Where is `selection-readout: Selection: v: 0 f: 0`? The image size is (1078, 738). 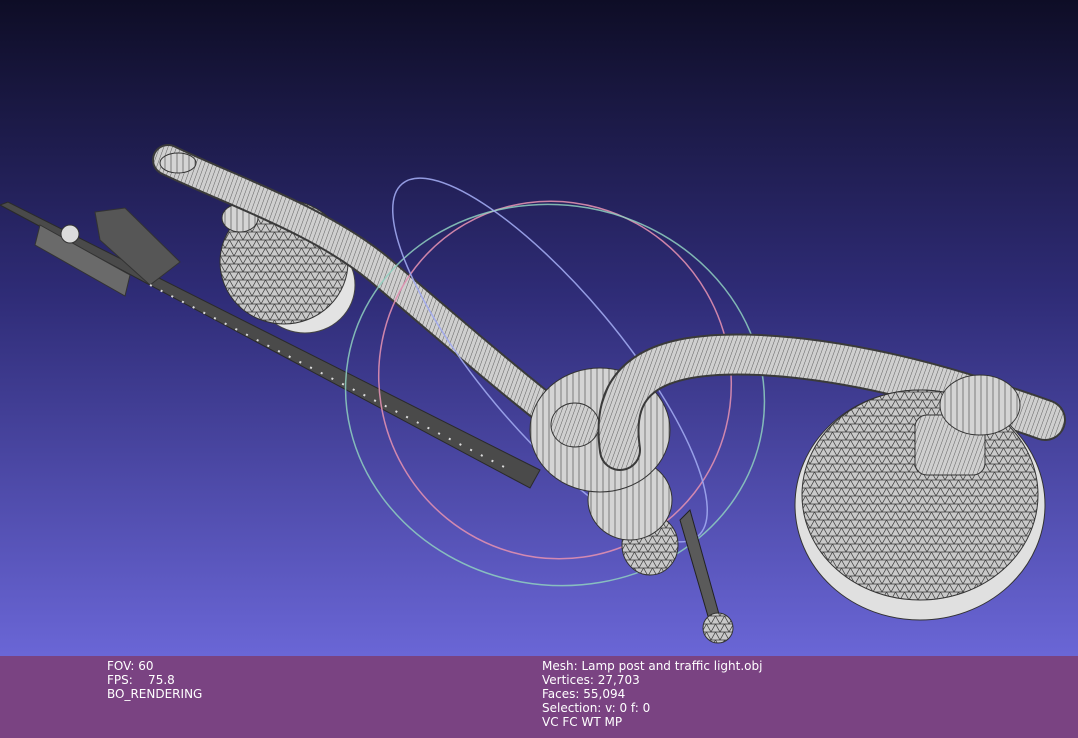 selection-readout: Selection: v: 0 f: 0 is located at coordinates (596, 708).